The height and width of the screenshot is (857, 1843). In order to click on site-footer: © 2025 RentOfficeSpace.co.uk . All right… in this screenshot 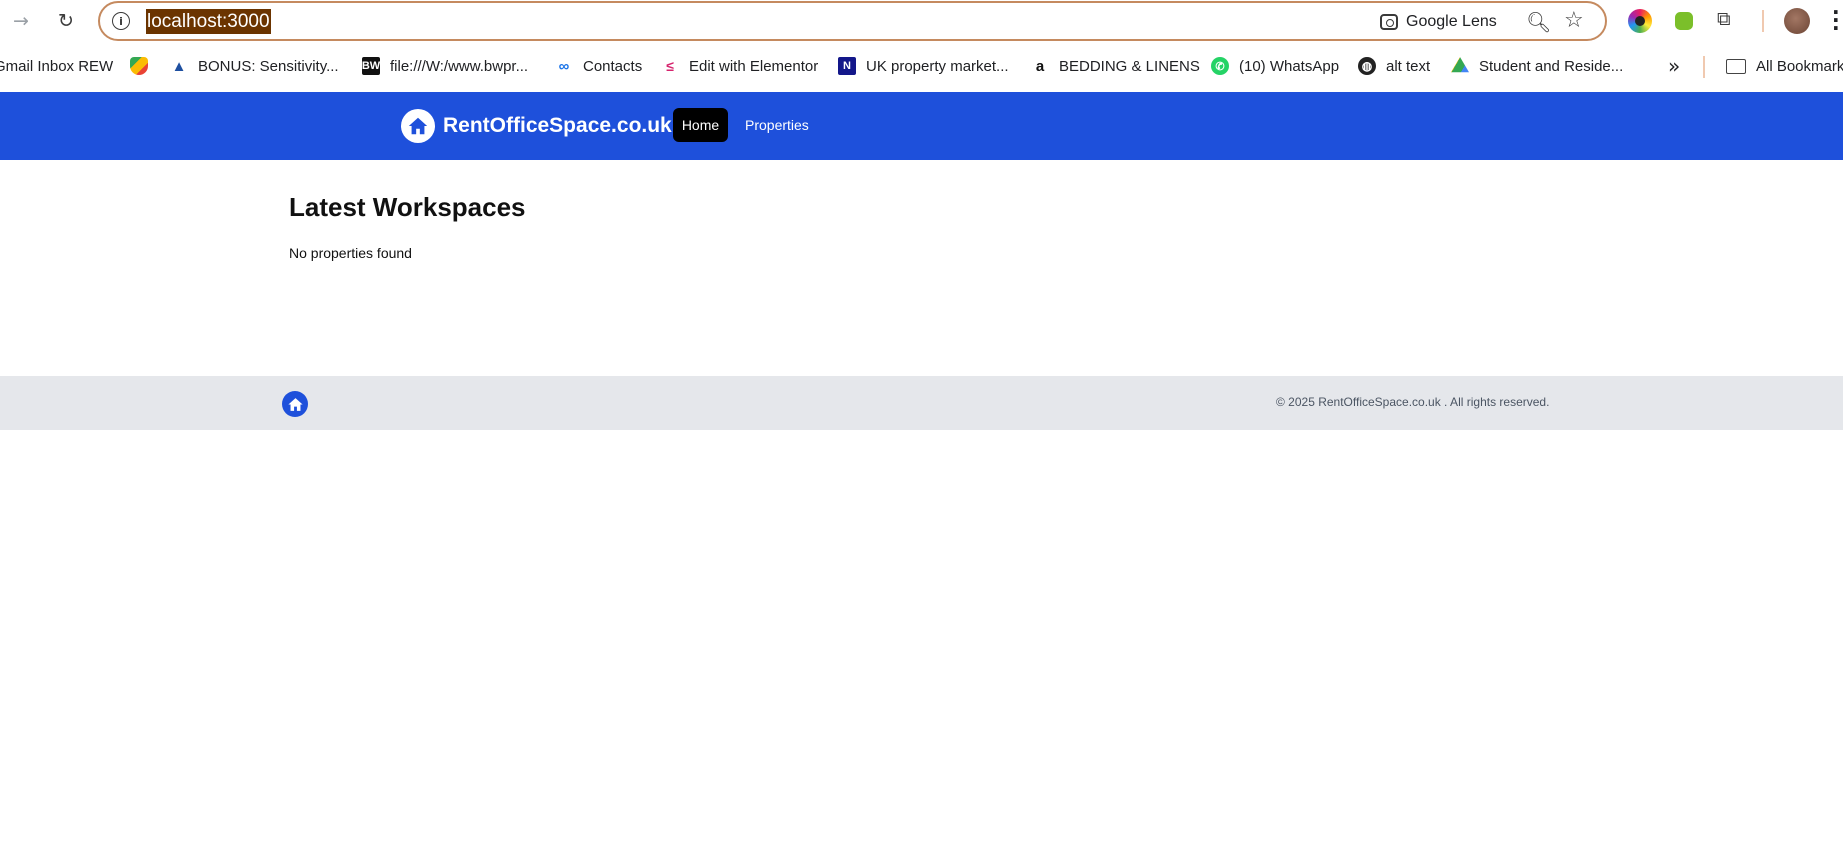, I will do `click(921, 403)`.